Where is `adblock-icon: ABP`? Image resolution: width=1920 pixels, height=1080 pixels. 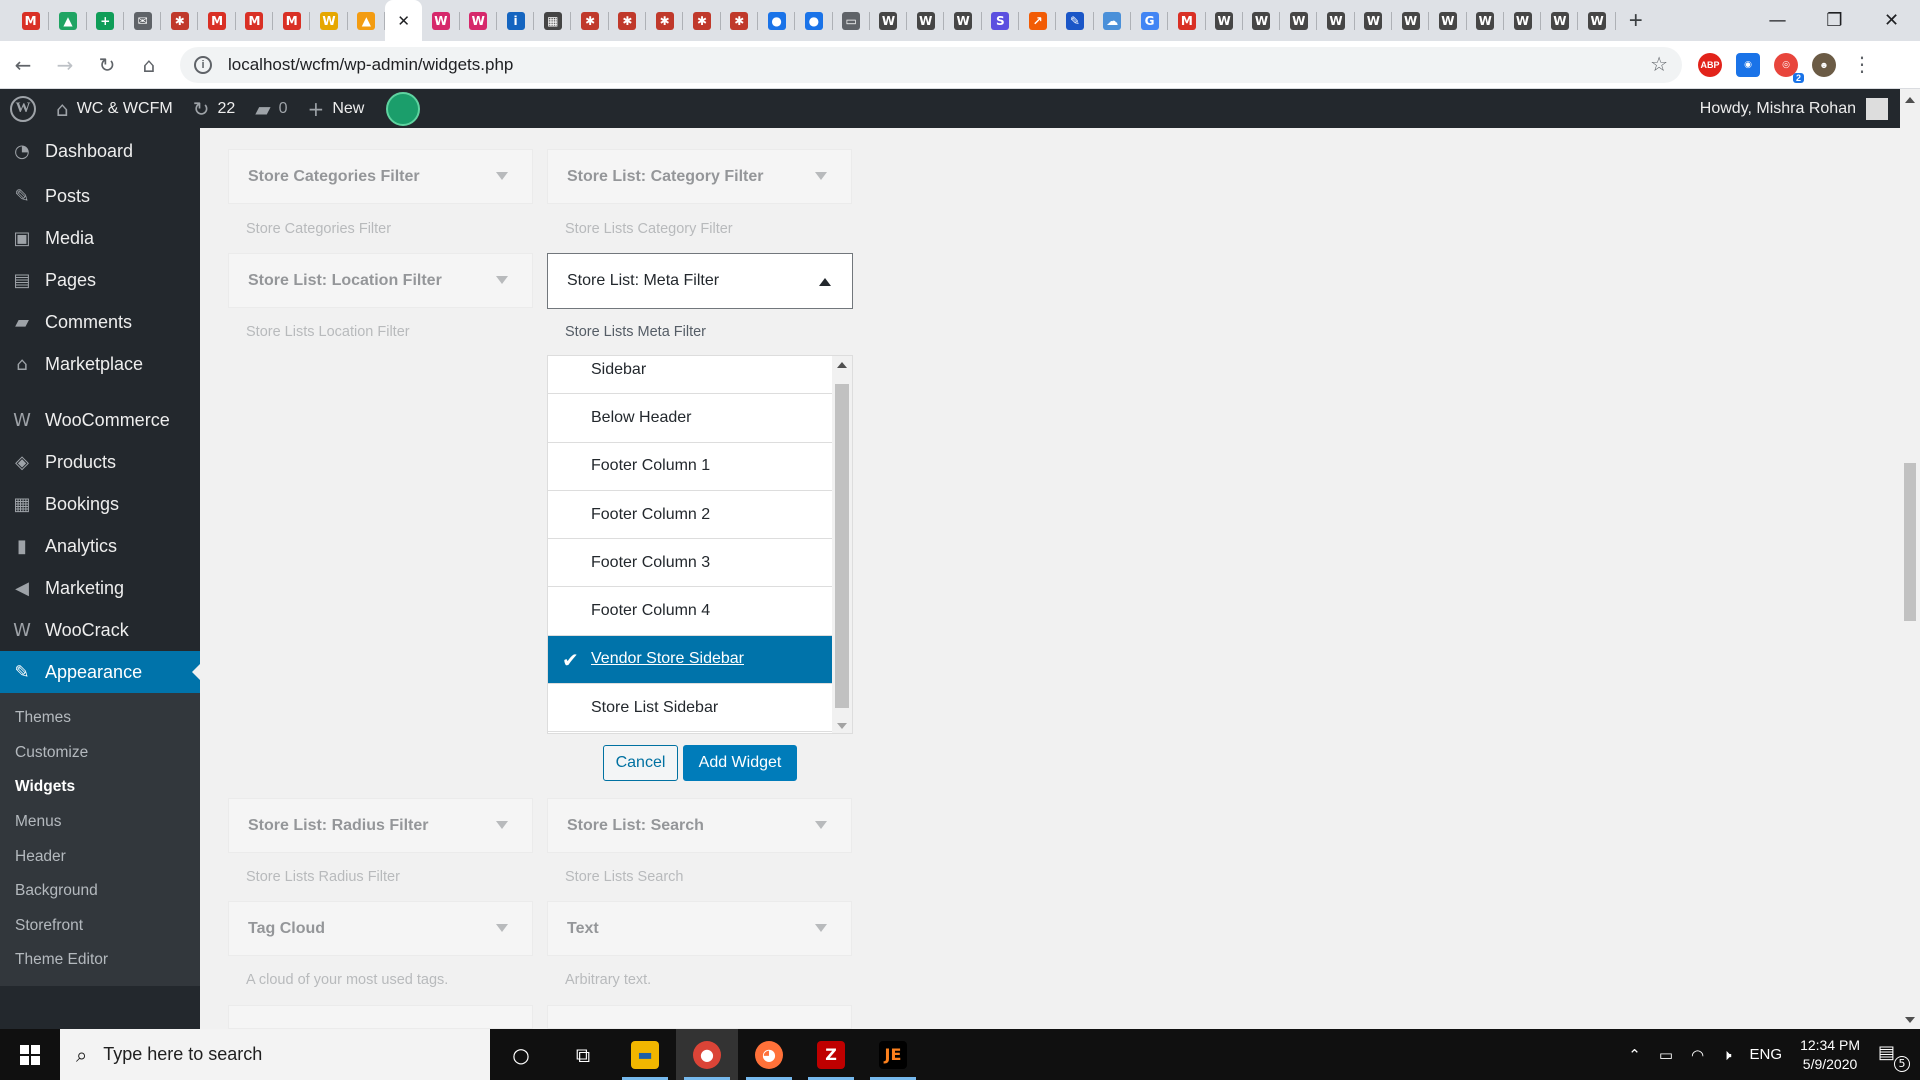 adblock-icon: ABP is located at coordinates (1710, 64).